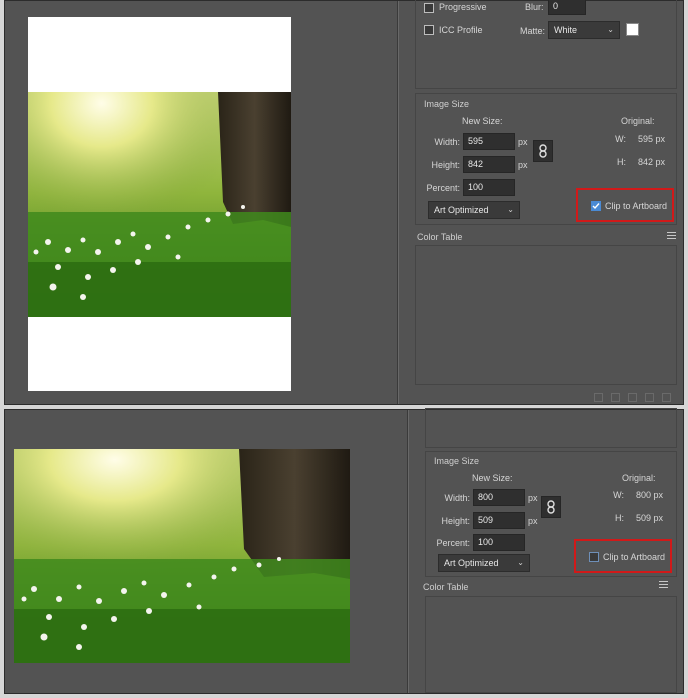  I want to click on icc-profile-label: ICC Profile, so click(461, 30).